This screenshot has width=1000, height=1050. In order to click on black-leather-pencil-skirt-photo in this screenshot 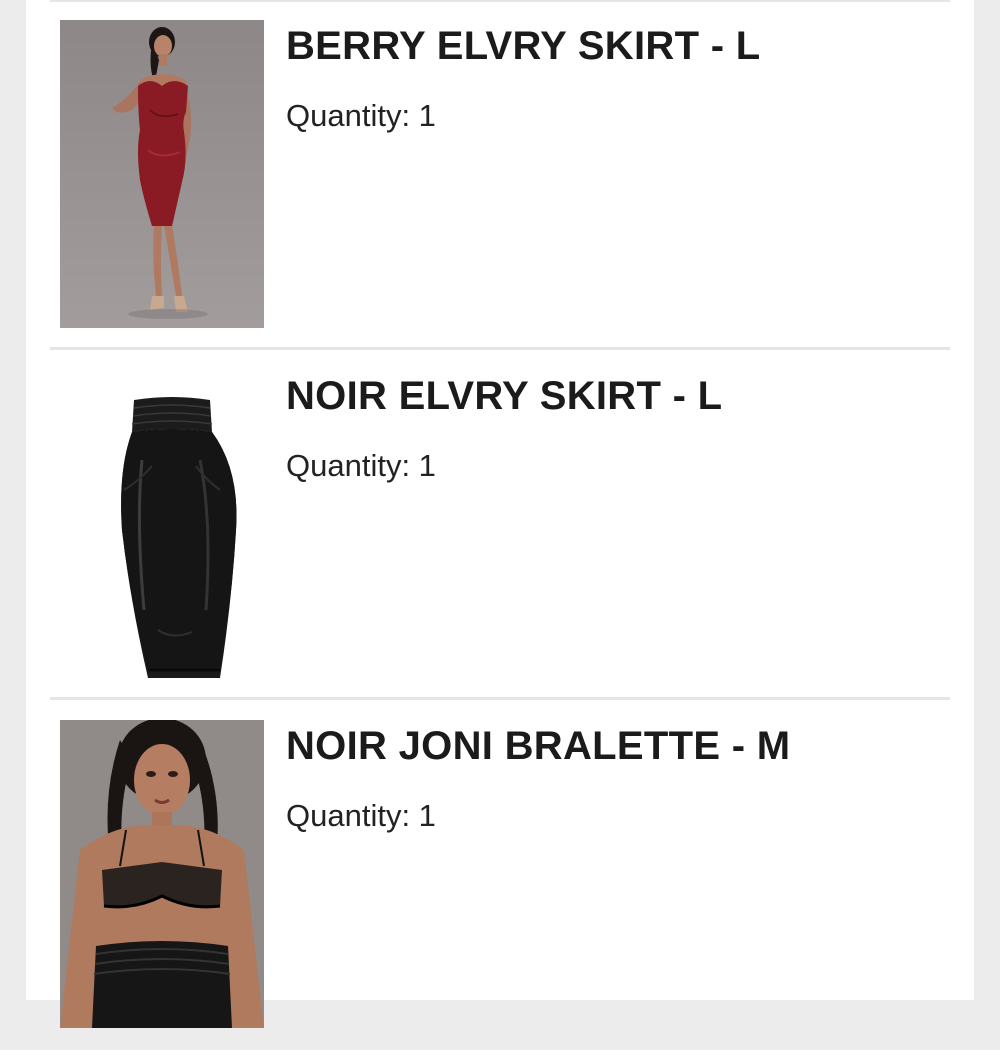, I will do `click(162, 524)`.